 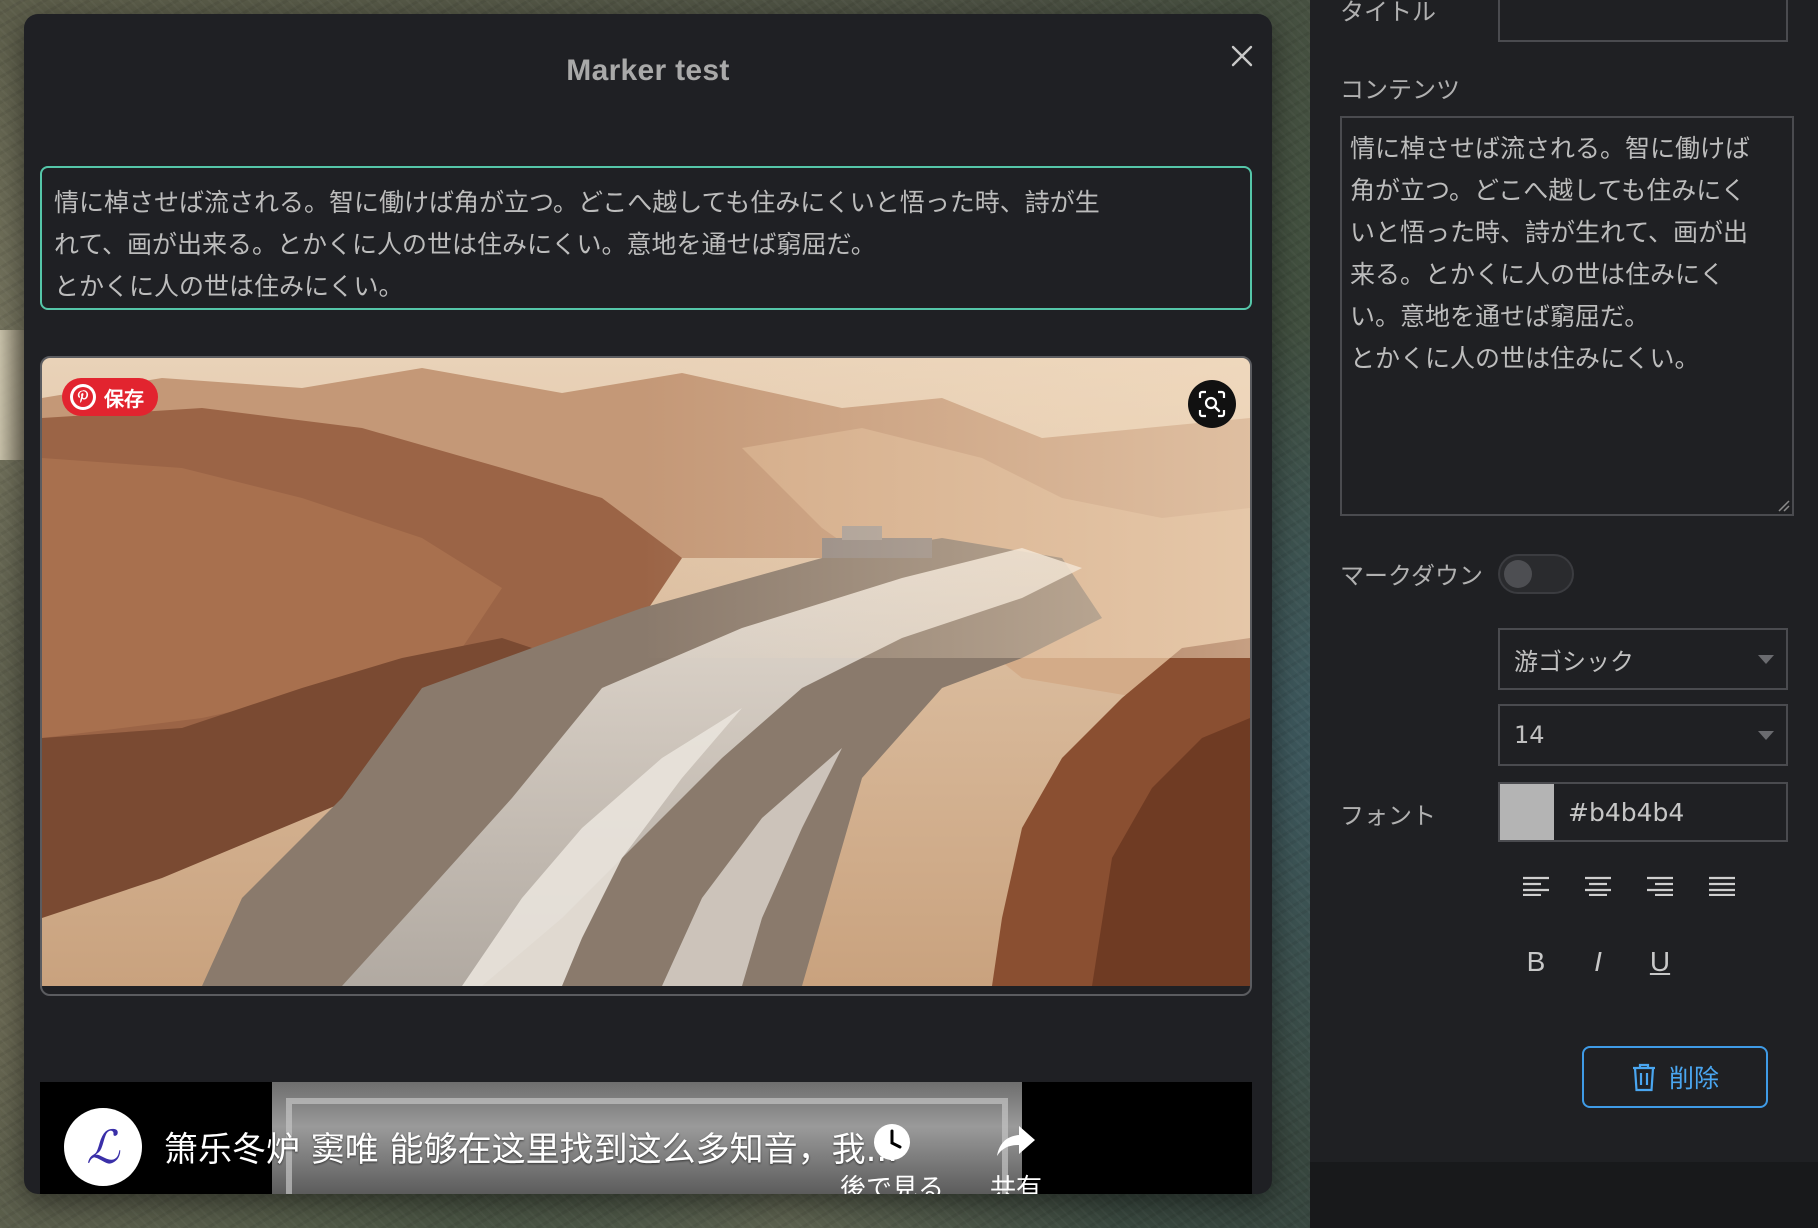 What do you see at coordinates (1626, 812) in the screenshot?
I see `font-color-value: #b4b4b4` at bounding box center [1626, 812].